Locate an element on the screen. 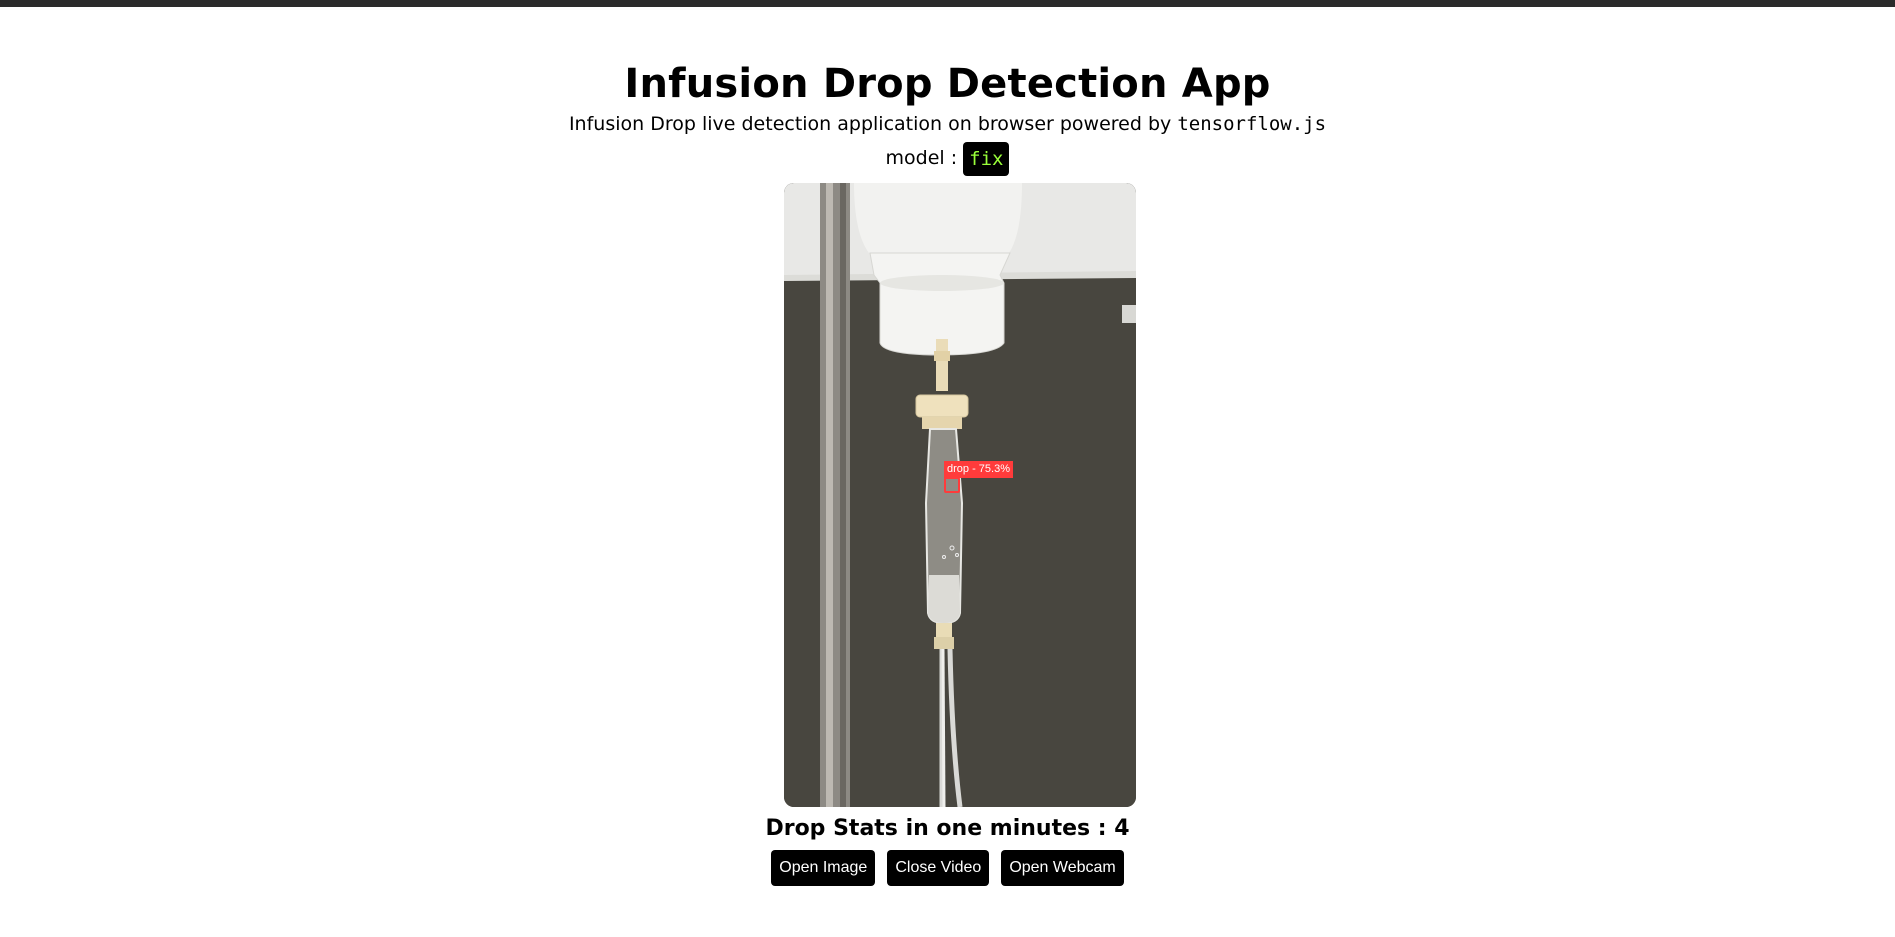  drop-stats-value: 4 is located at coordinates (1122, 828).